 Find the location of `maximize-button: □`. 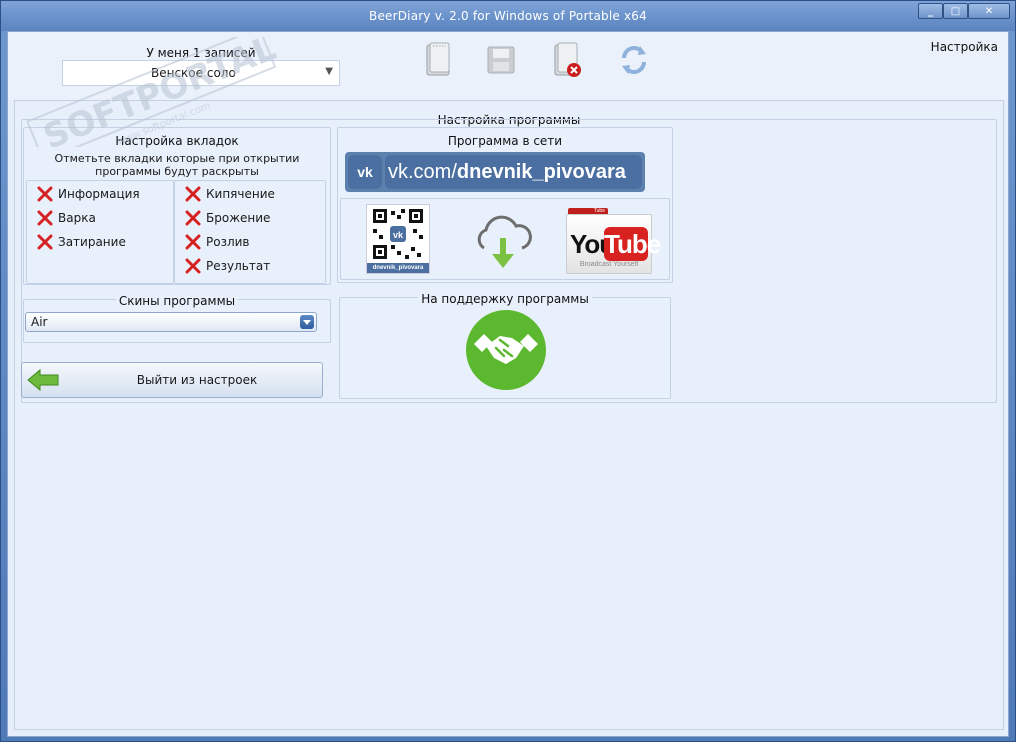

maximize-button: □ is located at coordinates (955, 11).